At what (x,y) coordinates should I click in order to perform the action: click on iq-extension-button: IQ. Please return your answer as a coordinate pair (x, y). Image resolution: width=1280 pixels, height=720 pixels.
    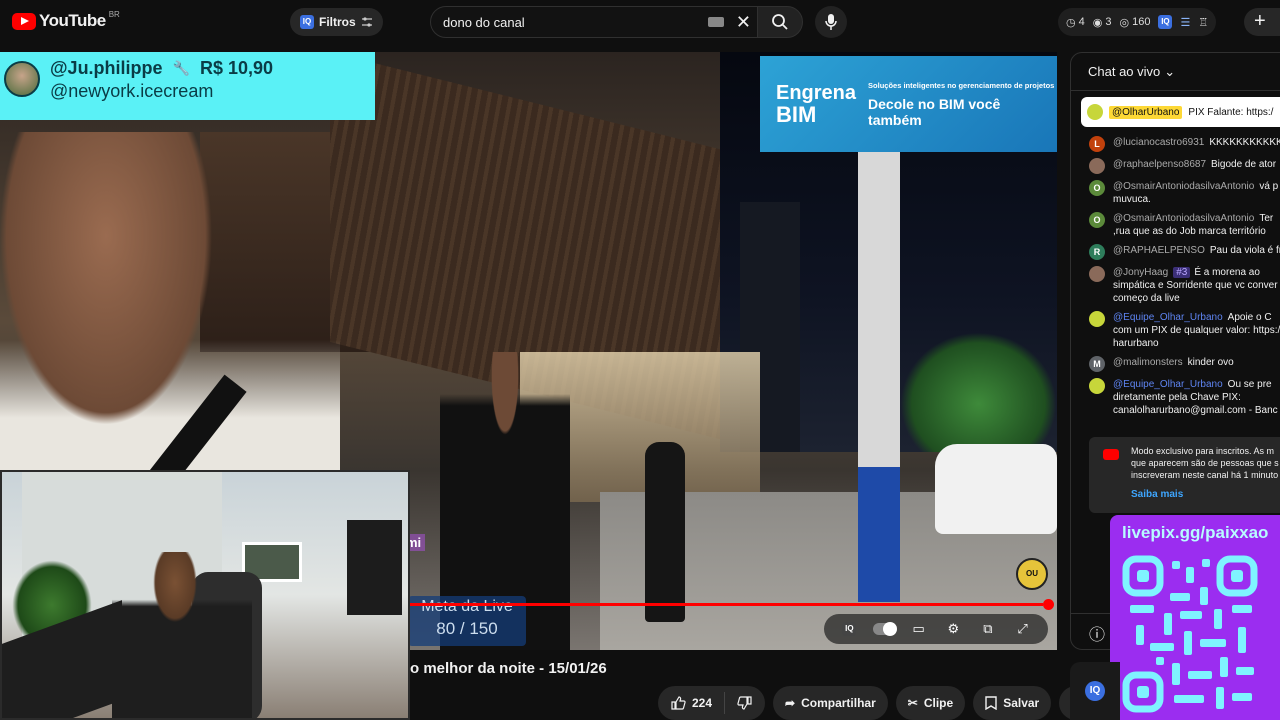
    Looking at the image, I should click on (1095, 691).